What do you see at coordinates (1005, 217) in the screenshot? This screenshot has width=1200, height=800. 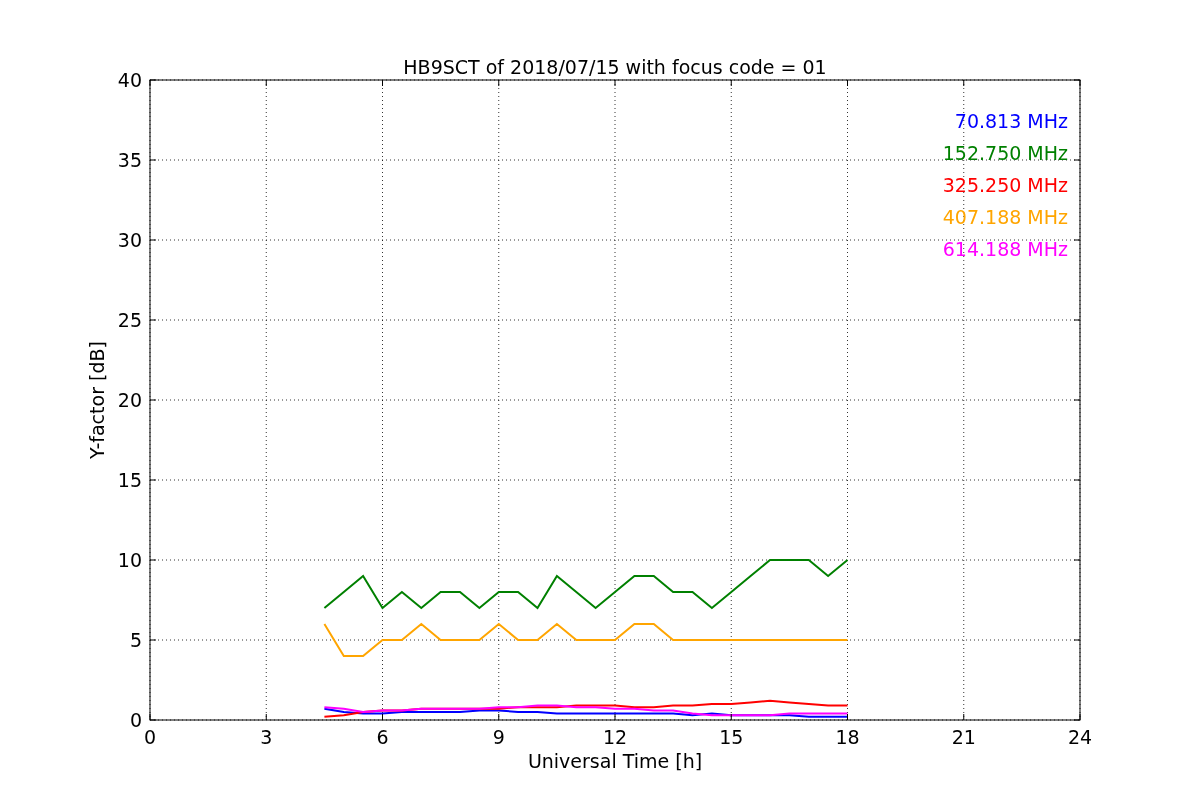 I see `legend-label: 407.188 MHz` at bounding box center [1005, 217].